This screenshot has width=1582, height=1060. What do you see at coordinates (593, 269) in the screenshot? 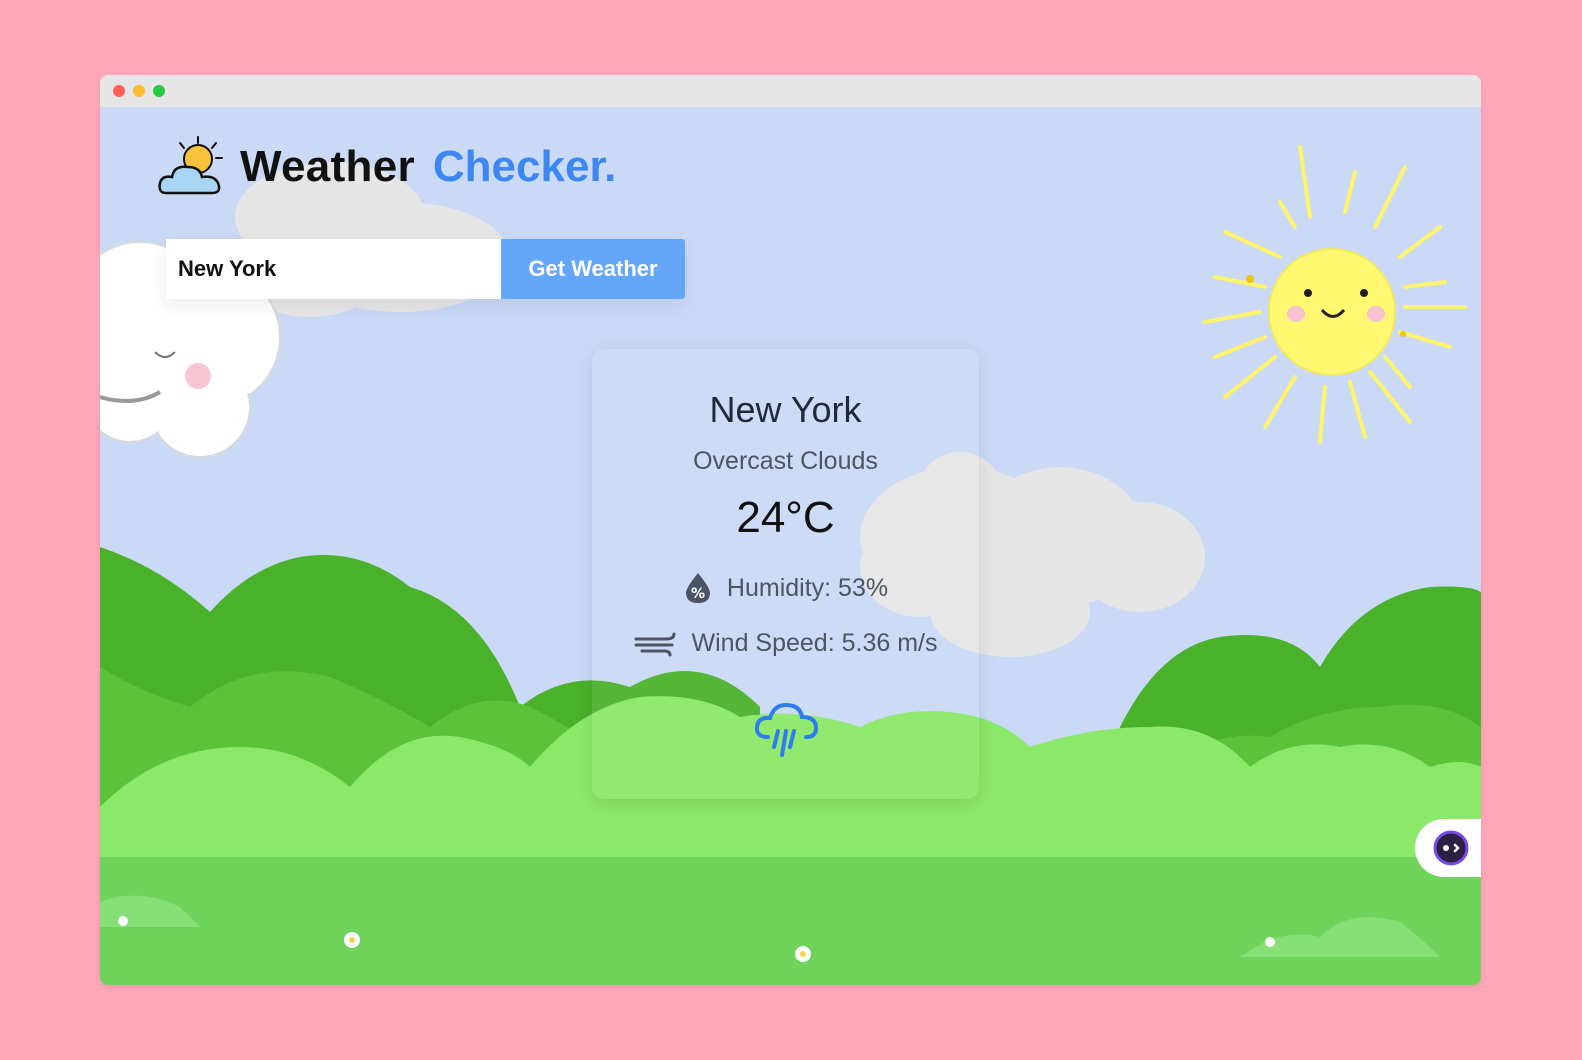
I see `get-weather-button: Get Weather` at bounding box center [593, 269].